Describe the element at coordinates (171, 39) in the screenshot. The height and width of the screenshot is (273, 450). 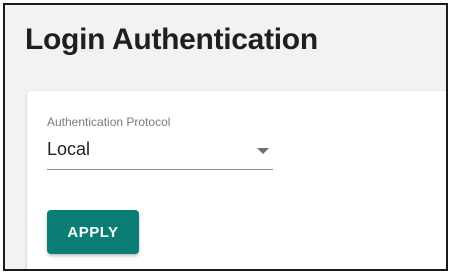
I see `page-title: Login Authentication` at that location.